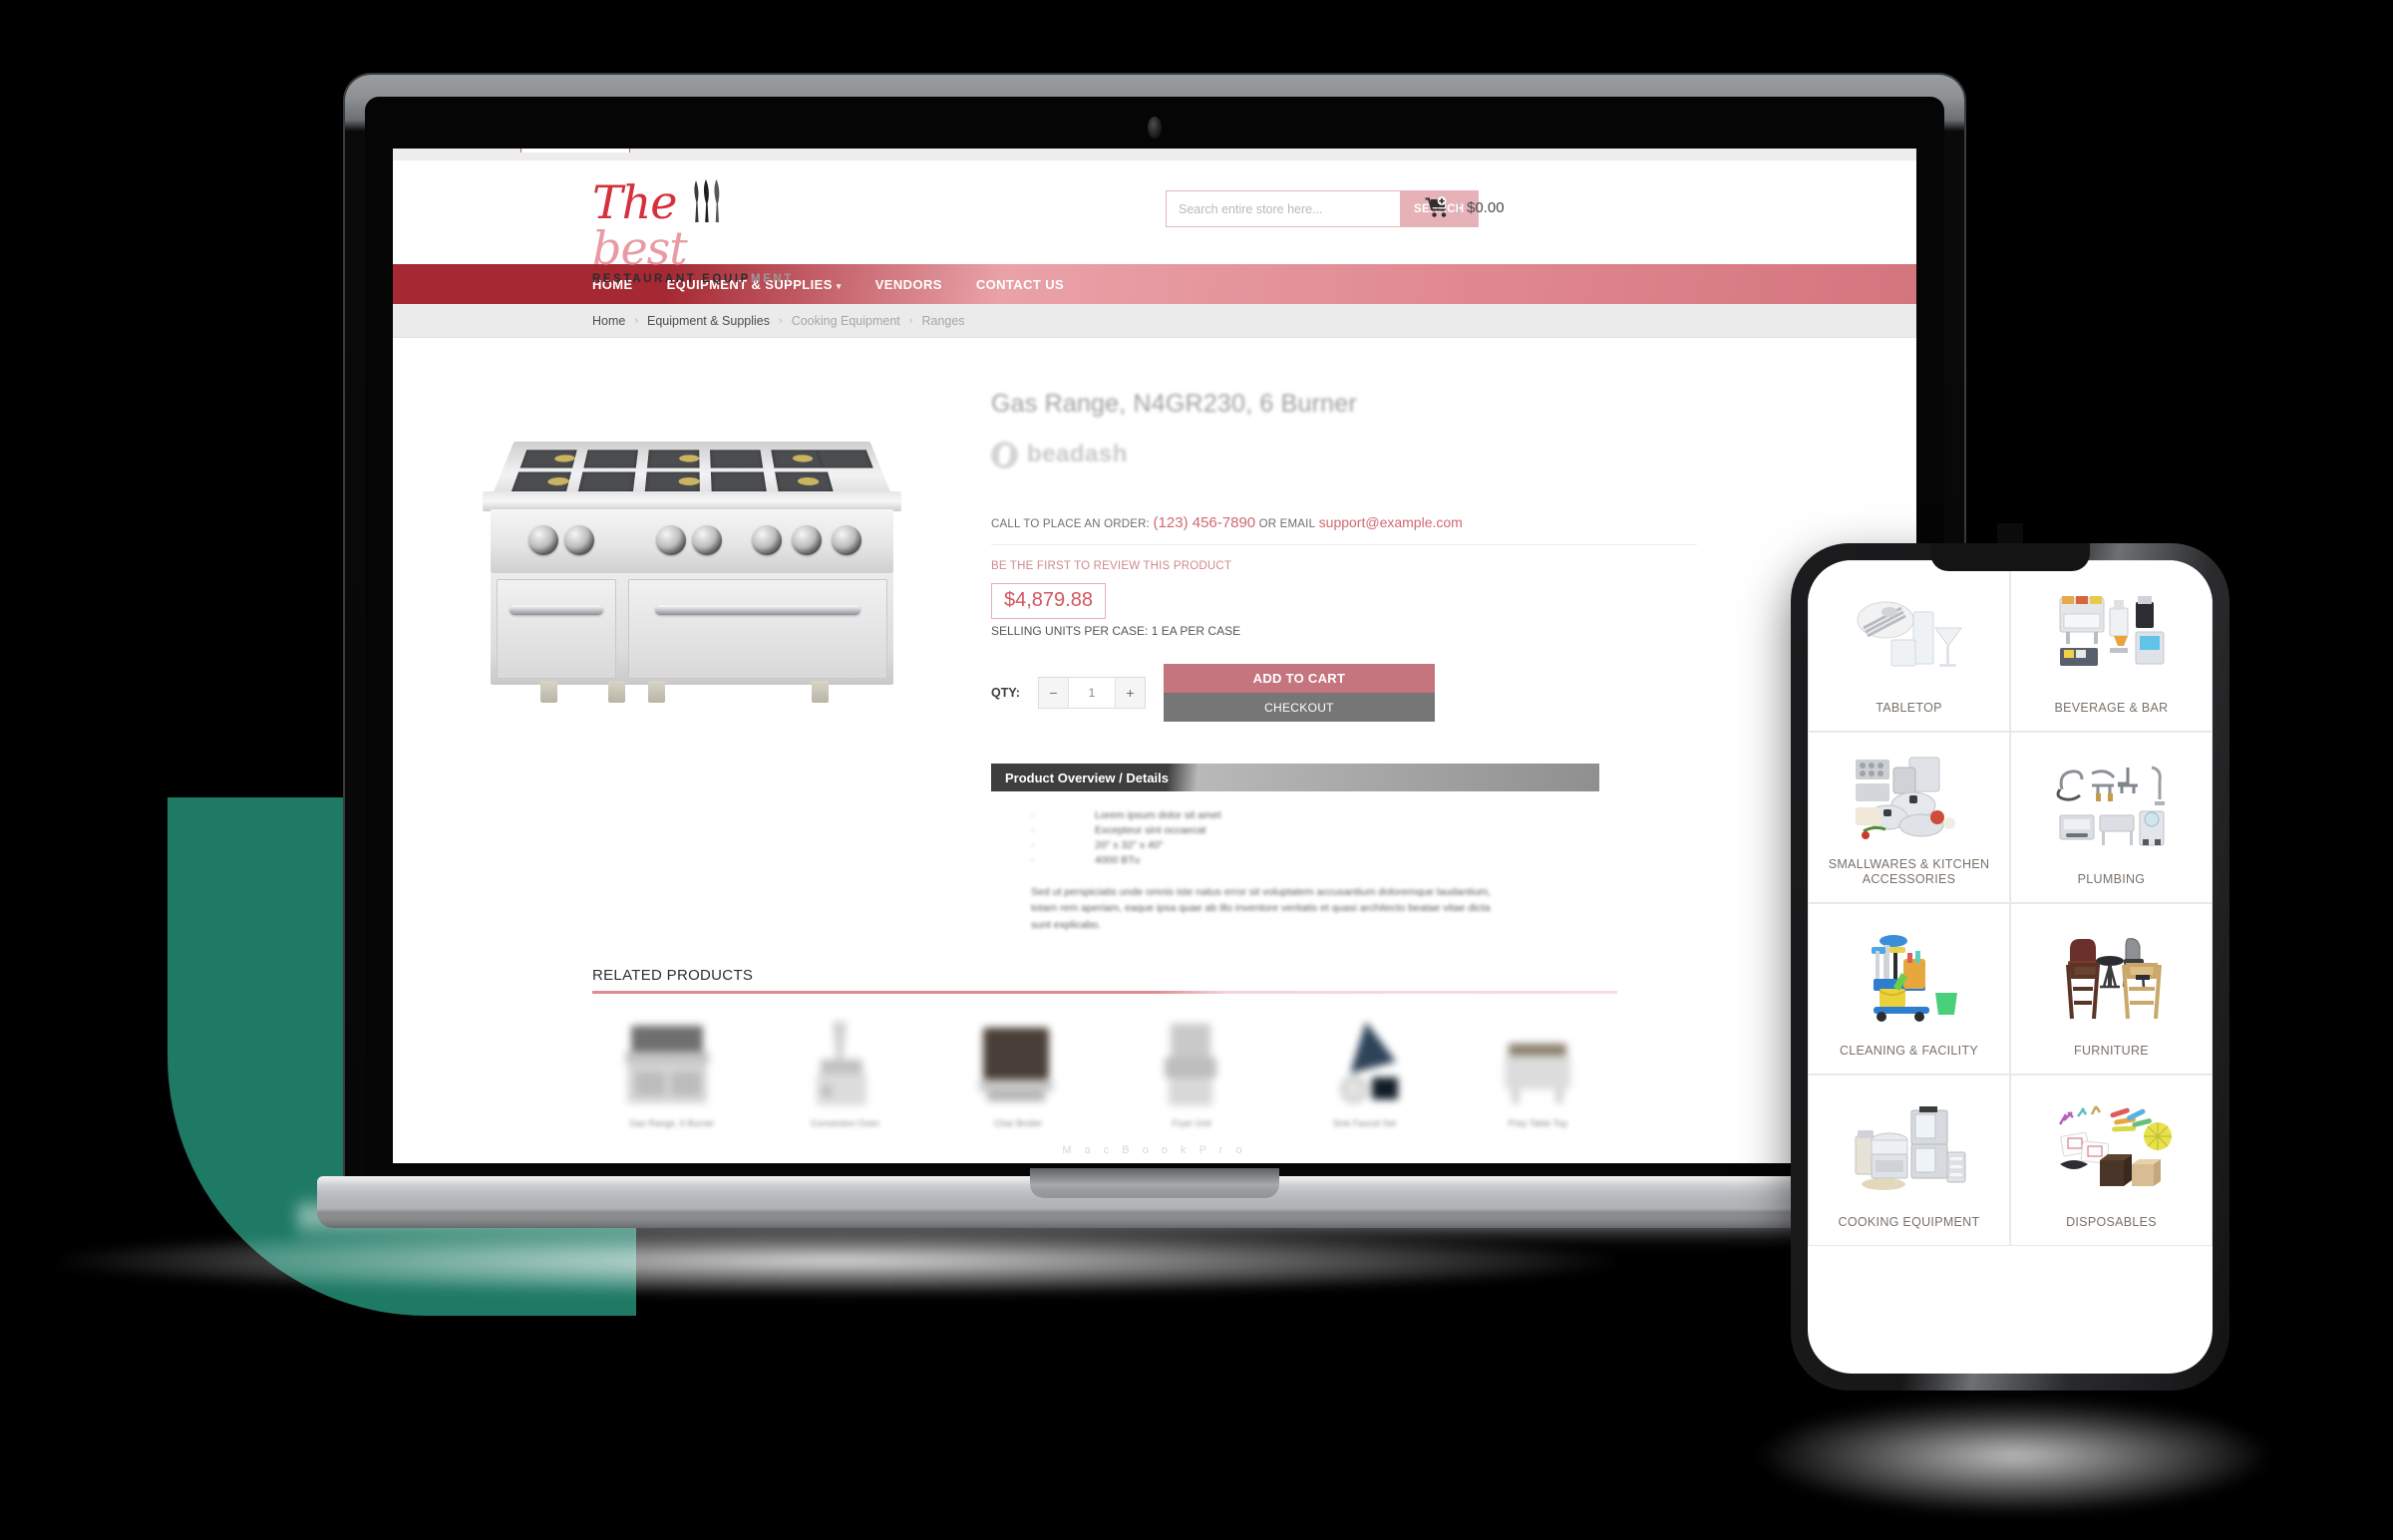 This screenshot has width=2393, height=1540. What do you see at coordinates (943, 320) in the screenshot?
I see `breadcrumb-item-ranges: Ranges` at bounding box center [943, 320].